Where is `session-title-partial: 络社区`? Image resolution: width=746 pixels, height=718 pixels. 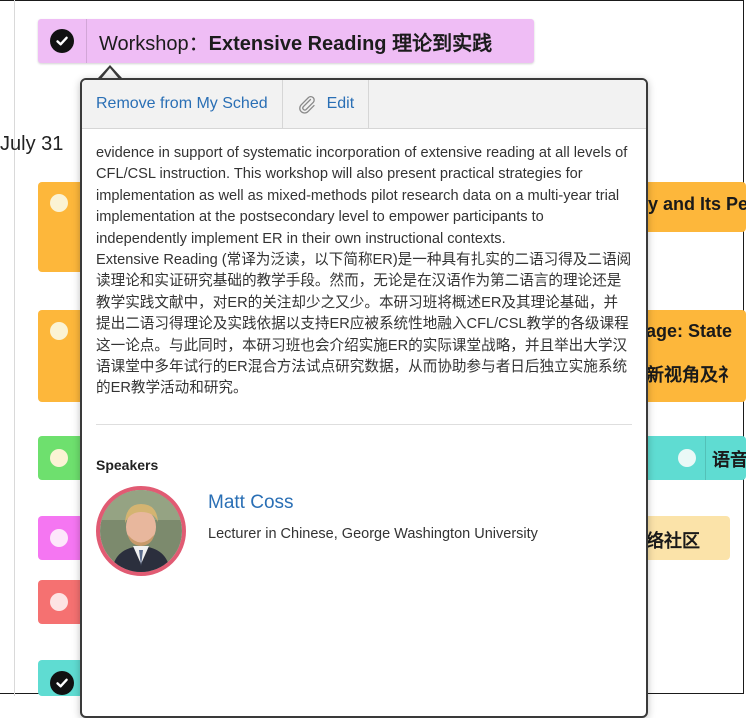
session-title-partial: 络社区 is located at coordinates (673, 541).